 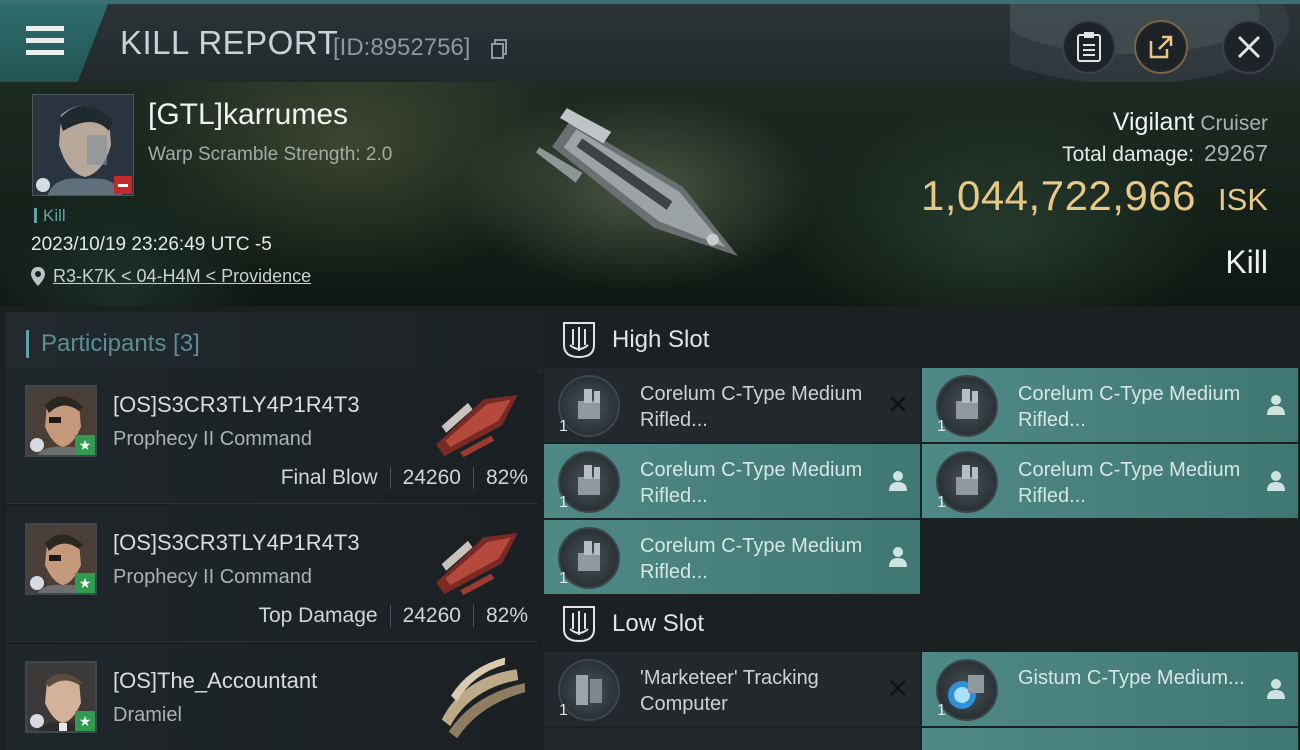 I want to click on participants-header: Participants [3], so click(x=274, y=342).